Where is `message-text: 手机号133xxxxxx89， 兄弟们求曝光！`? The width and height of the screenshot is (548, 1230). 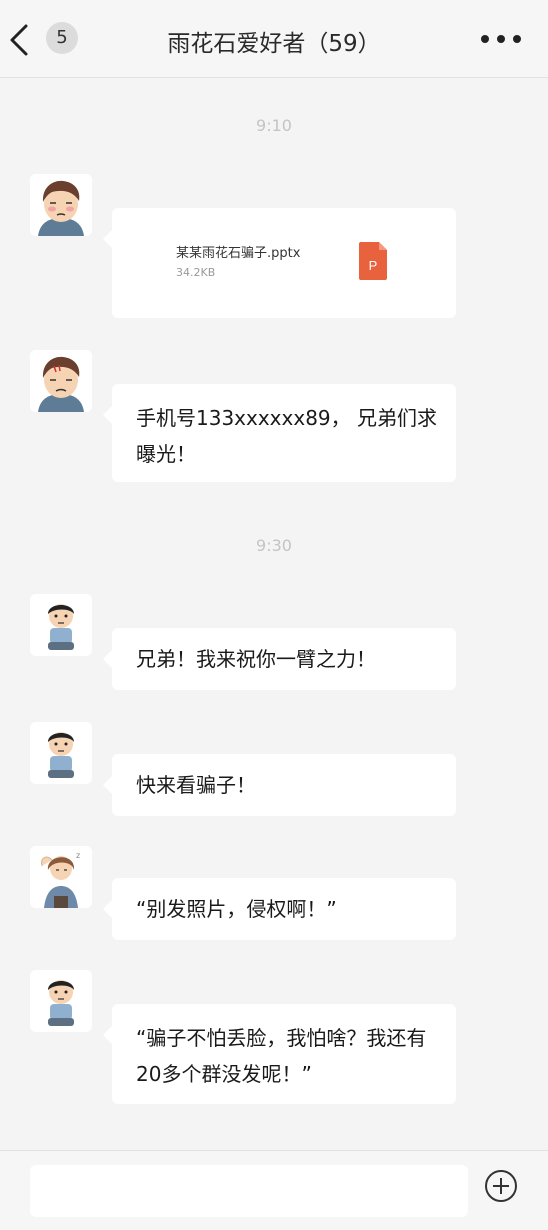
message-text: 手机号133xxxxxx89， 兄弟们求曝光！ is located at coordinates (286, 436).